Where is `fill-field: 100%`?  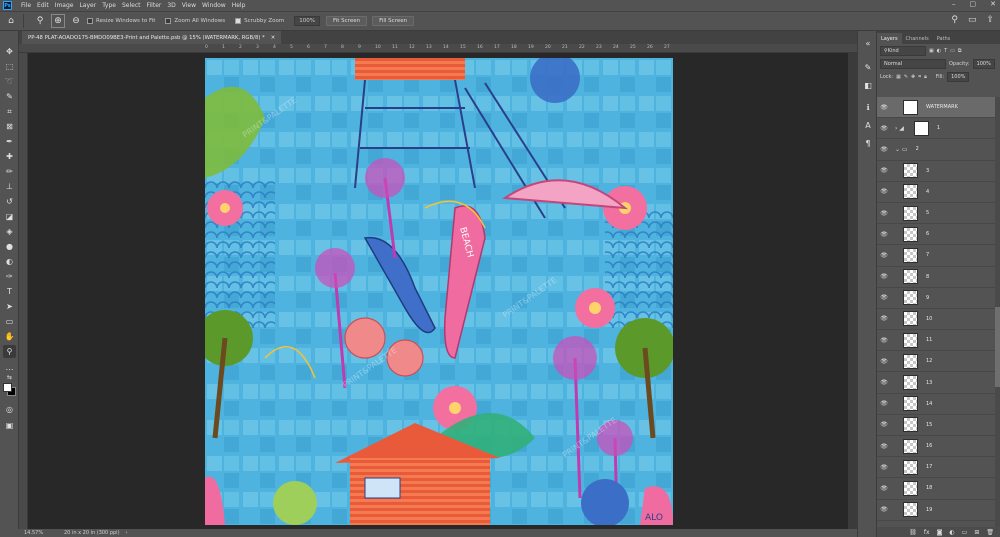
fill-field: 100% is located at coordinates (958, 76).